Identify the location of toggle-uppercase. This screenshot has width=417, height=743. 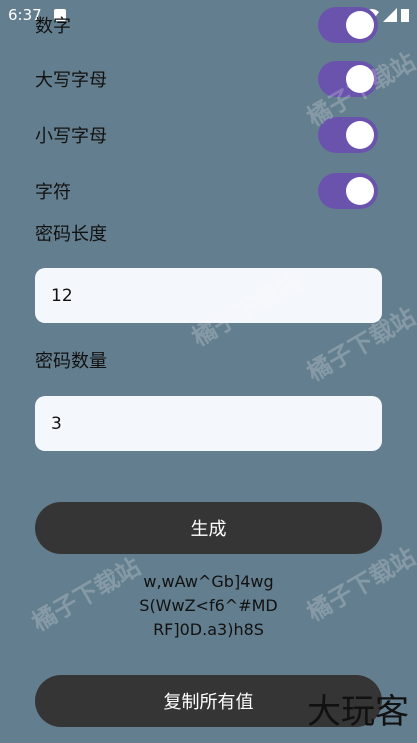
(348, 79).